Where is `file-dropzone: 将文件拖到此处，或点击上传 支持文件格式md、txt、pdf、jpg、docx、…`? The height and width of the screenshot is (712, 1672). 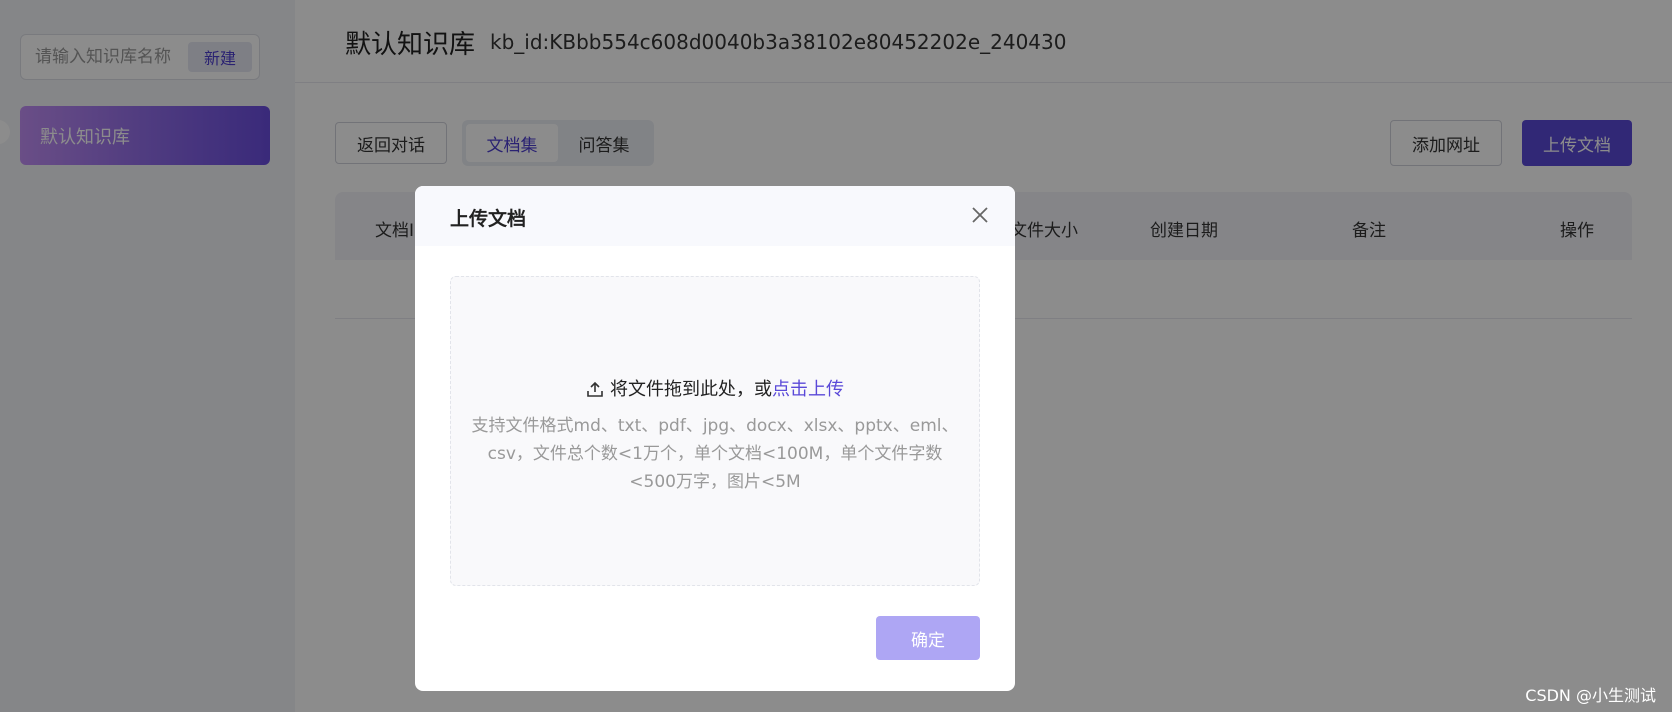 file-dropzone: 将文件拖到此处，或点击上传 支持文件格式md、txt、pdf、jpg、docx、… is located at coordinates (715, 431).